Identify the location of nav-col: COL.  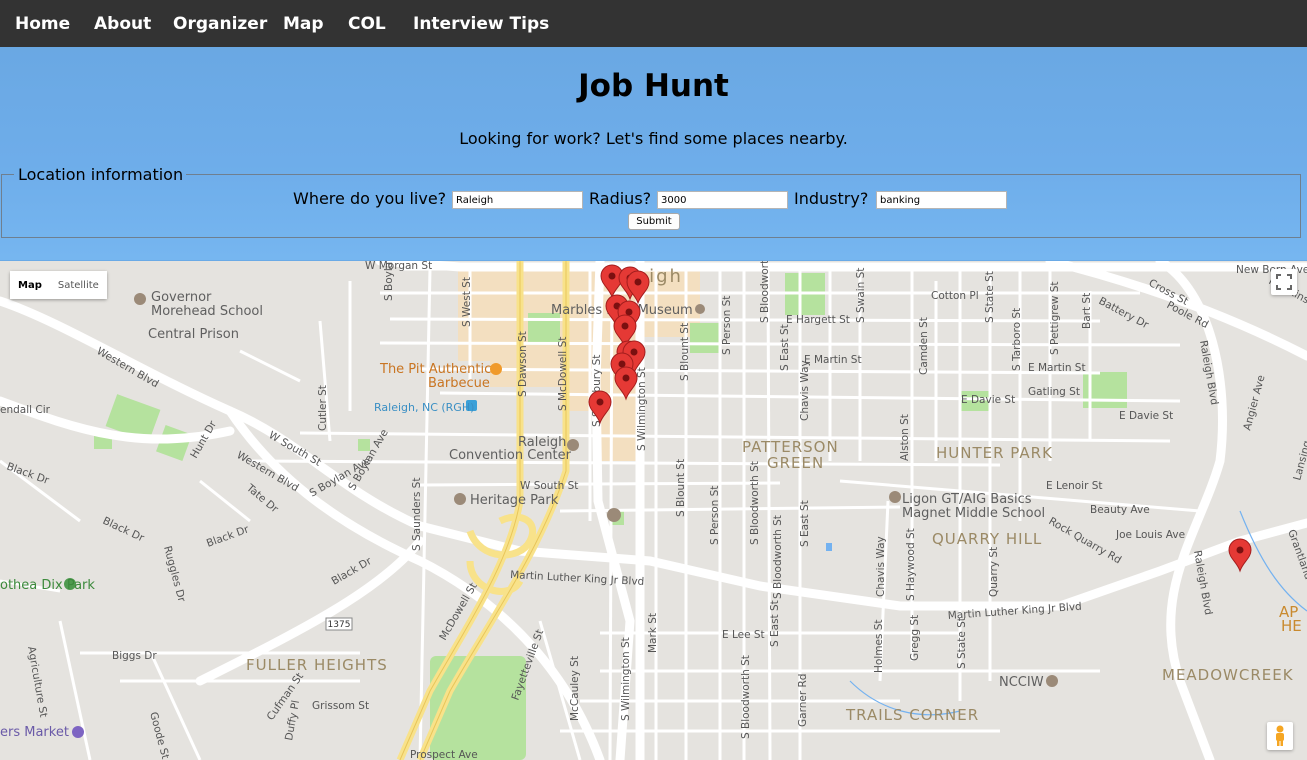
(367, 23).